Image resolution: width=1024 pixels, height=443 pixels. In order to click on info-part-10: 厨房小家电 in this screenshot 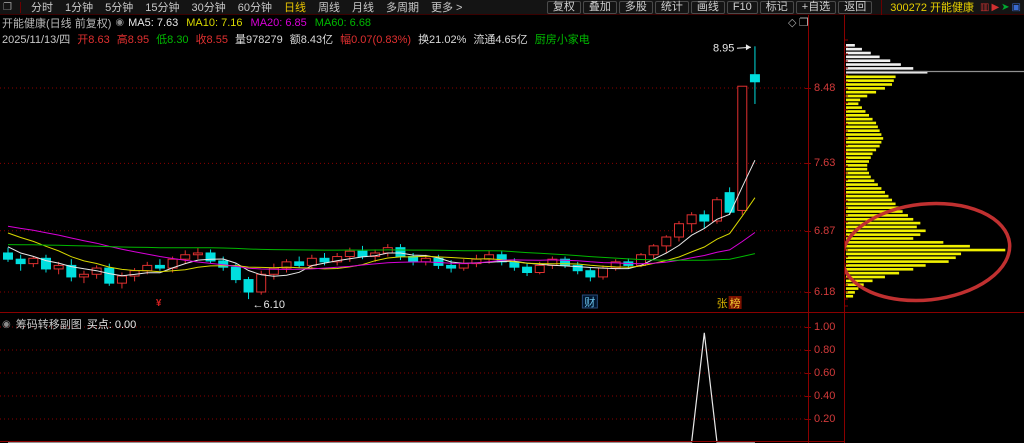, I will do `click(562, 40)`.